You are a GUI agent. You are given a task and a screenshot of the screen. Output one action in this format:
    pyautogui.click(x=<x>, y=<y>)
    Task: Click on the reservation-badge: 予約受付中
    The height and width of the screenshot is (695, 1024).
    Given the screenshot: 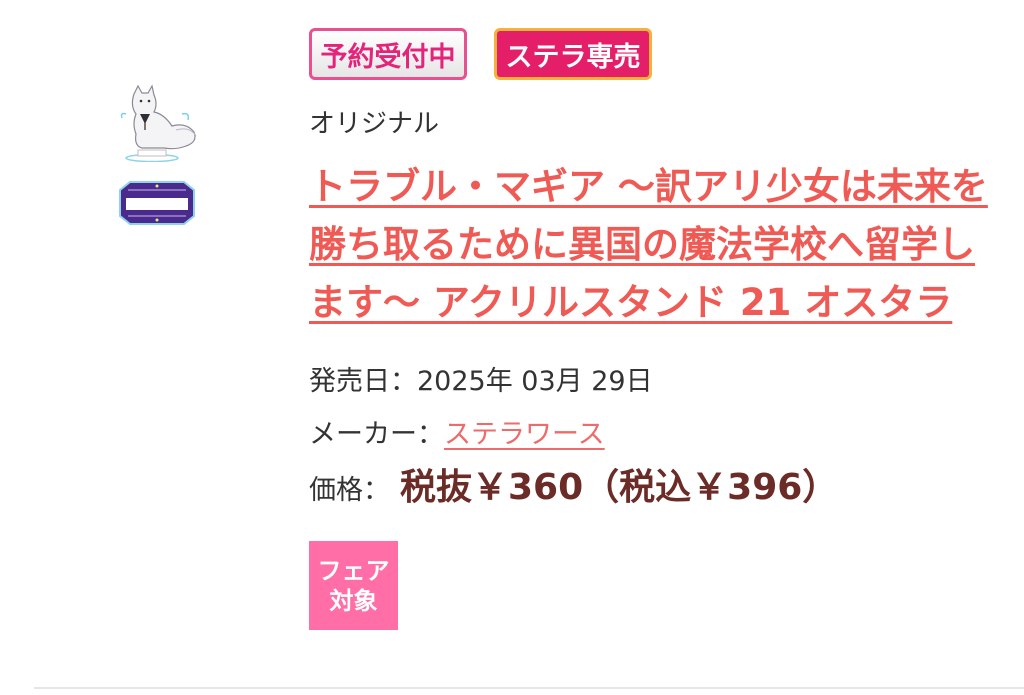 What is the action you would take?
    pyautogui.click(x=388, y=54)
    